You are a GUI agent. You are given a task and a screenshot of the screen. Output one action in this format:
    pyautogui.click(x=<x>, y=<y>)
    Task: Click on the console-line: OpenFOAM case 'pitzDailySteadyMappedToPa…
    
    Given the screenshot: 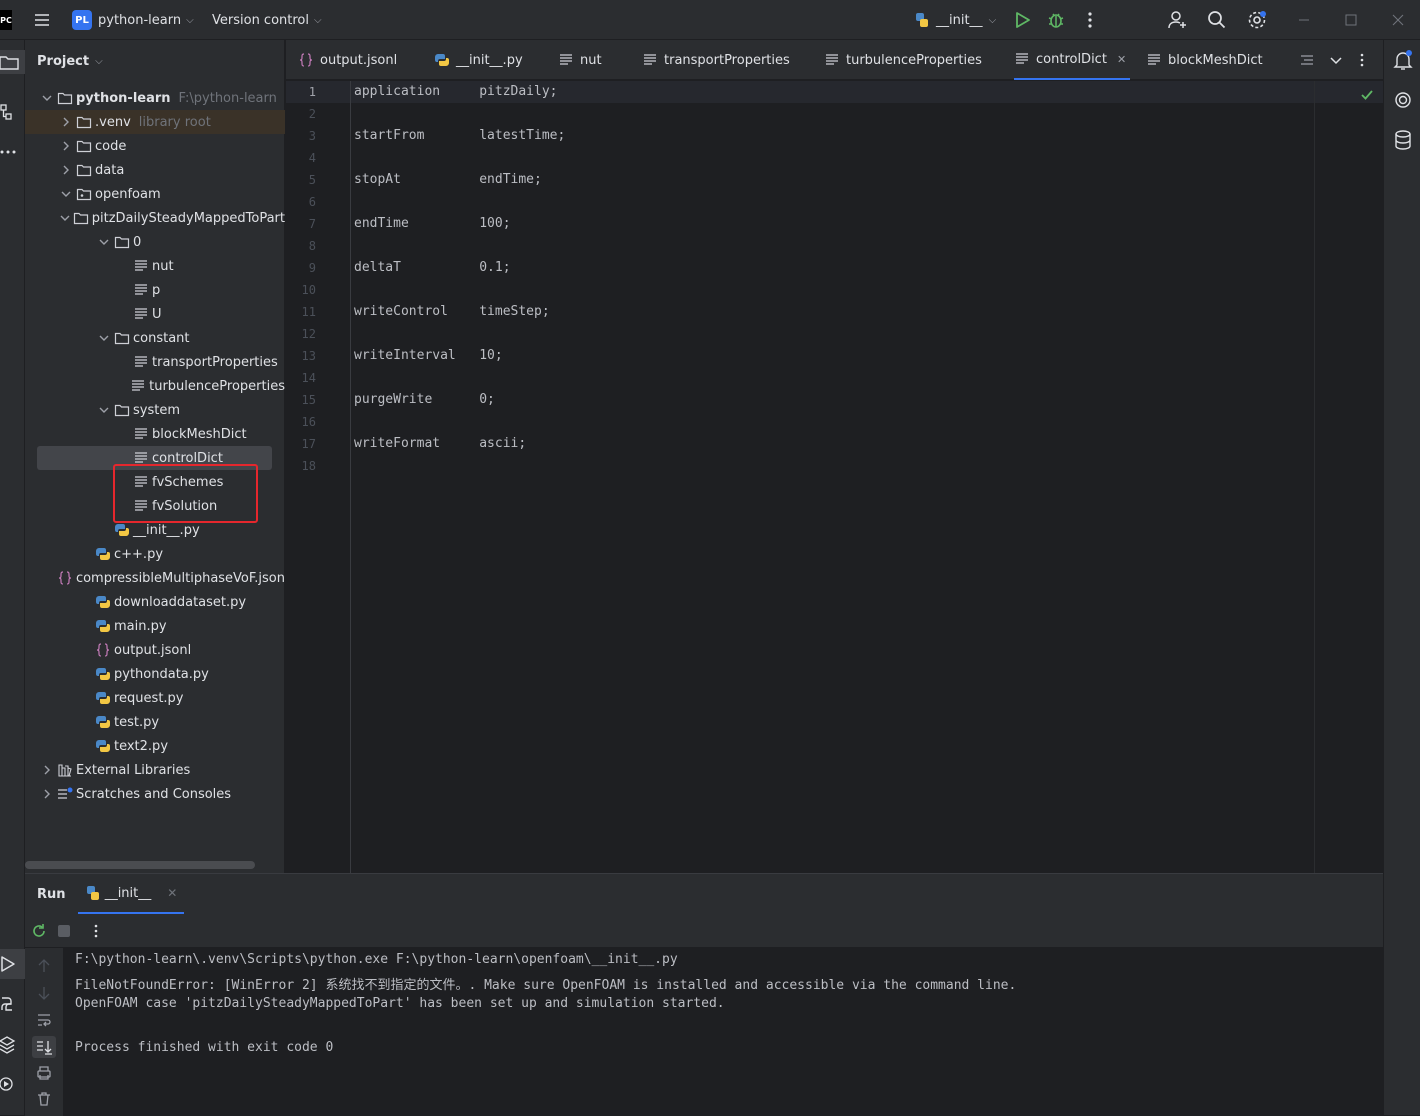 What is the action you would take?
    pyautogui.click(x=400, y=1003)
    